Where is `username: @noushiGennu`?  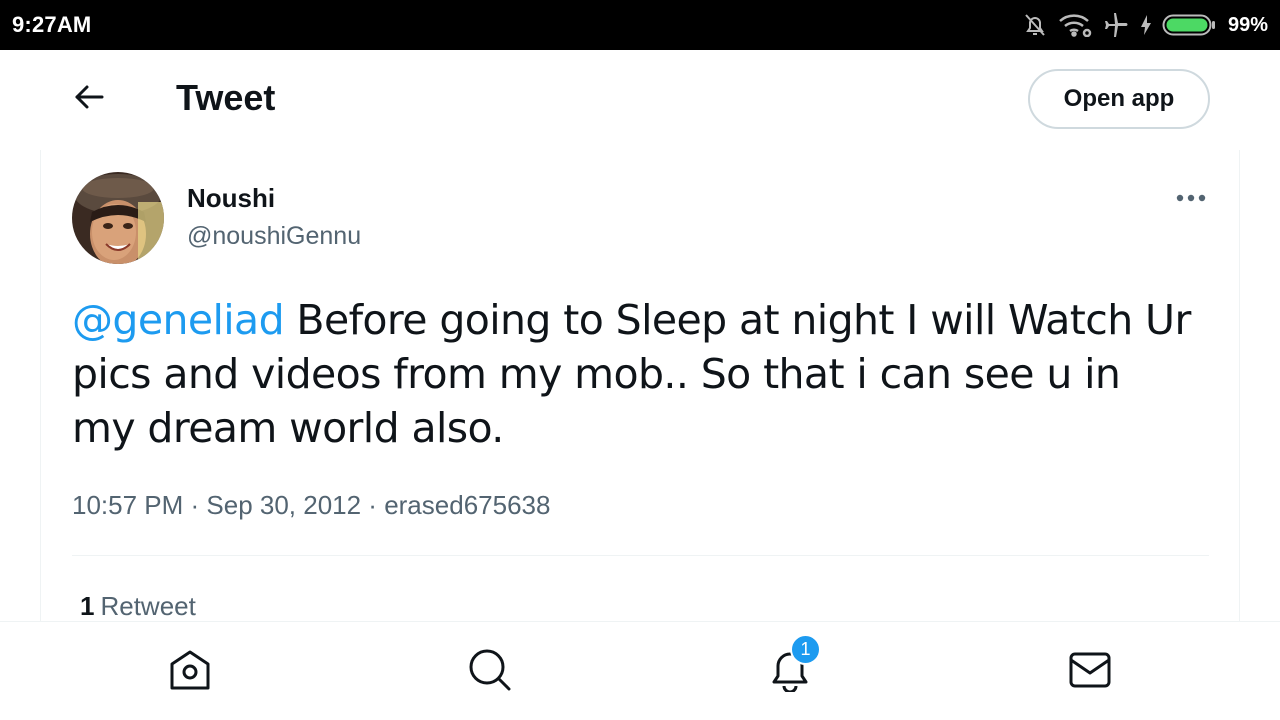
username: @noushiGennu is located at coordinates (274, 236).